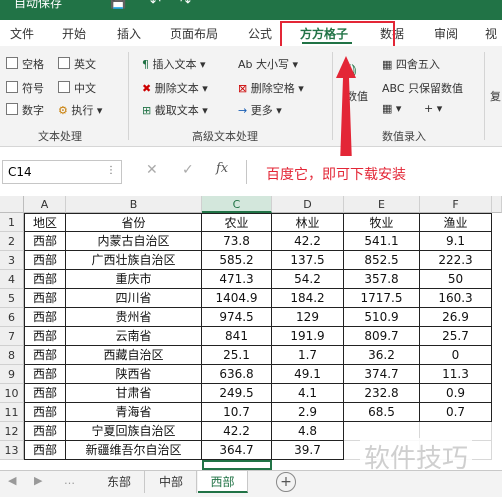 Image resolution: width=502 pixels, height=497 pixels. I want to click on table-cell: 585.2, so click(237, 260).